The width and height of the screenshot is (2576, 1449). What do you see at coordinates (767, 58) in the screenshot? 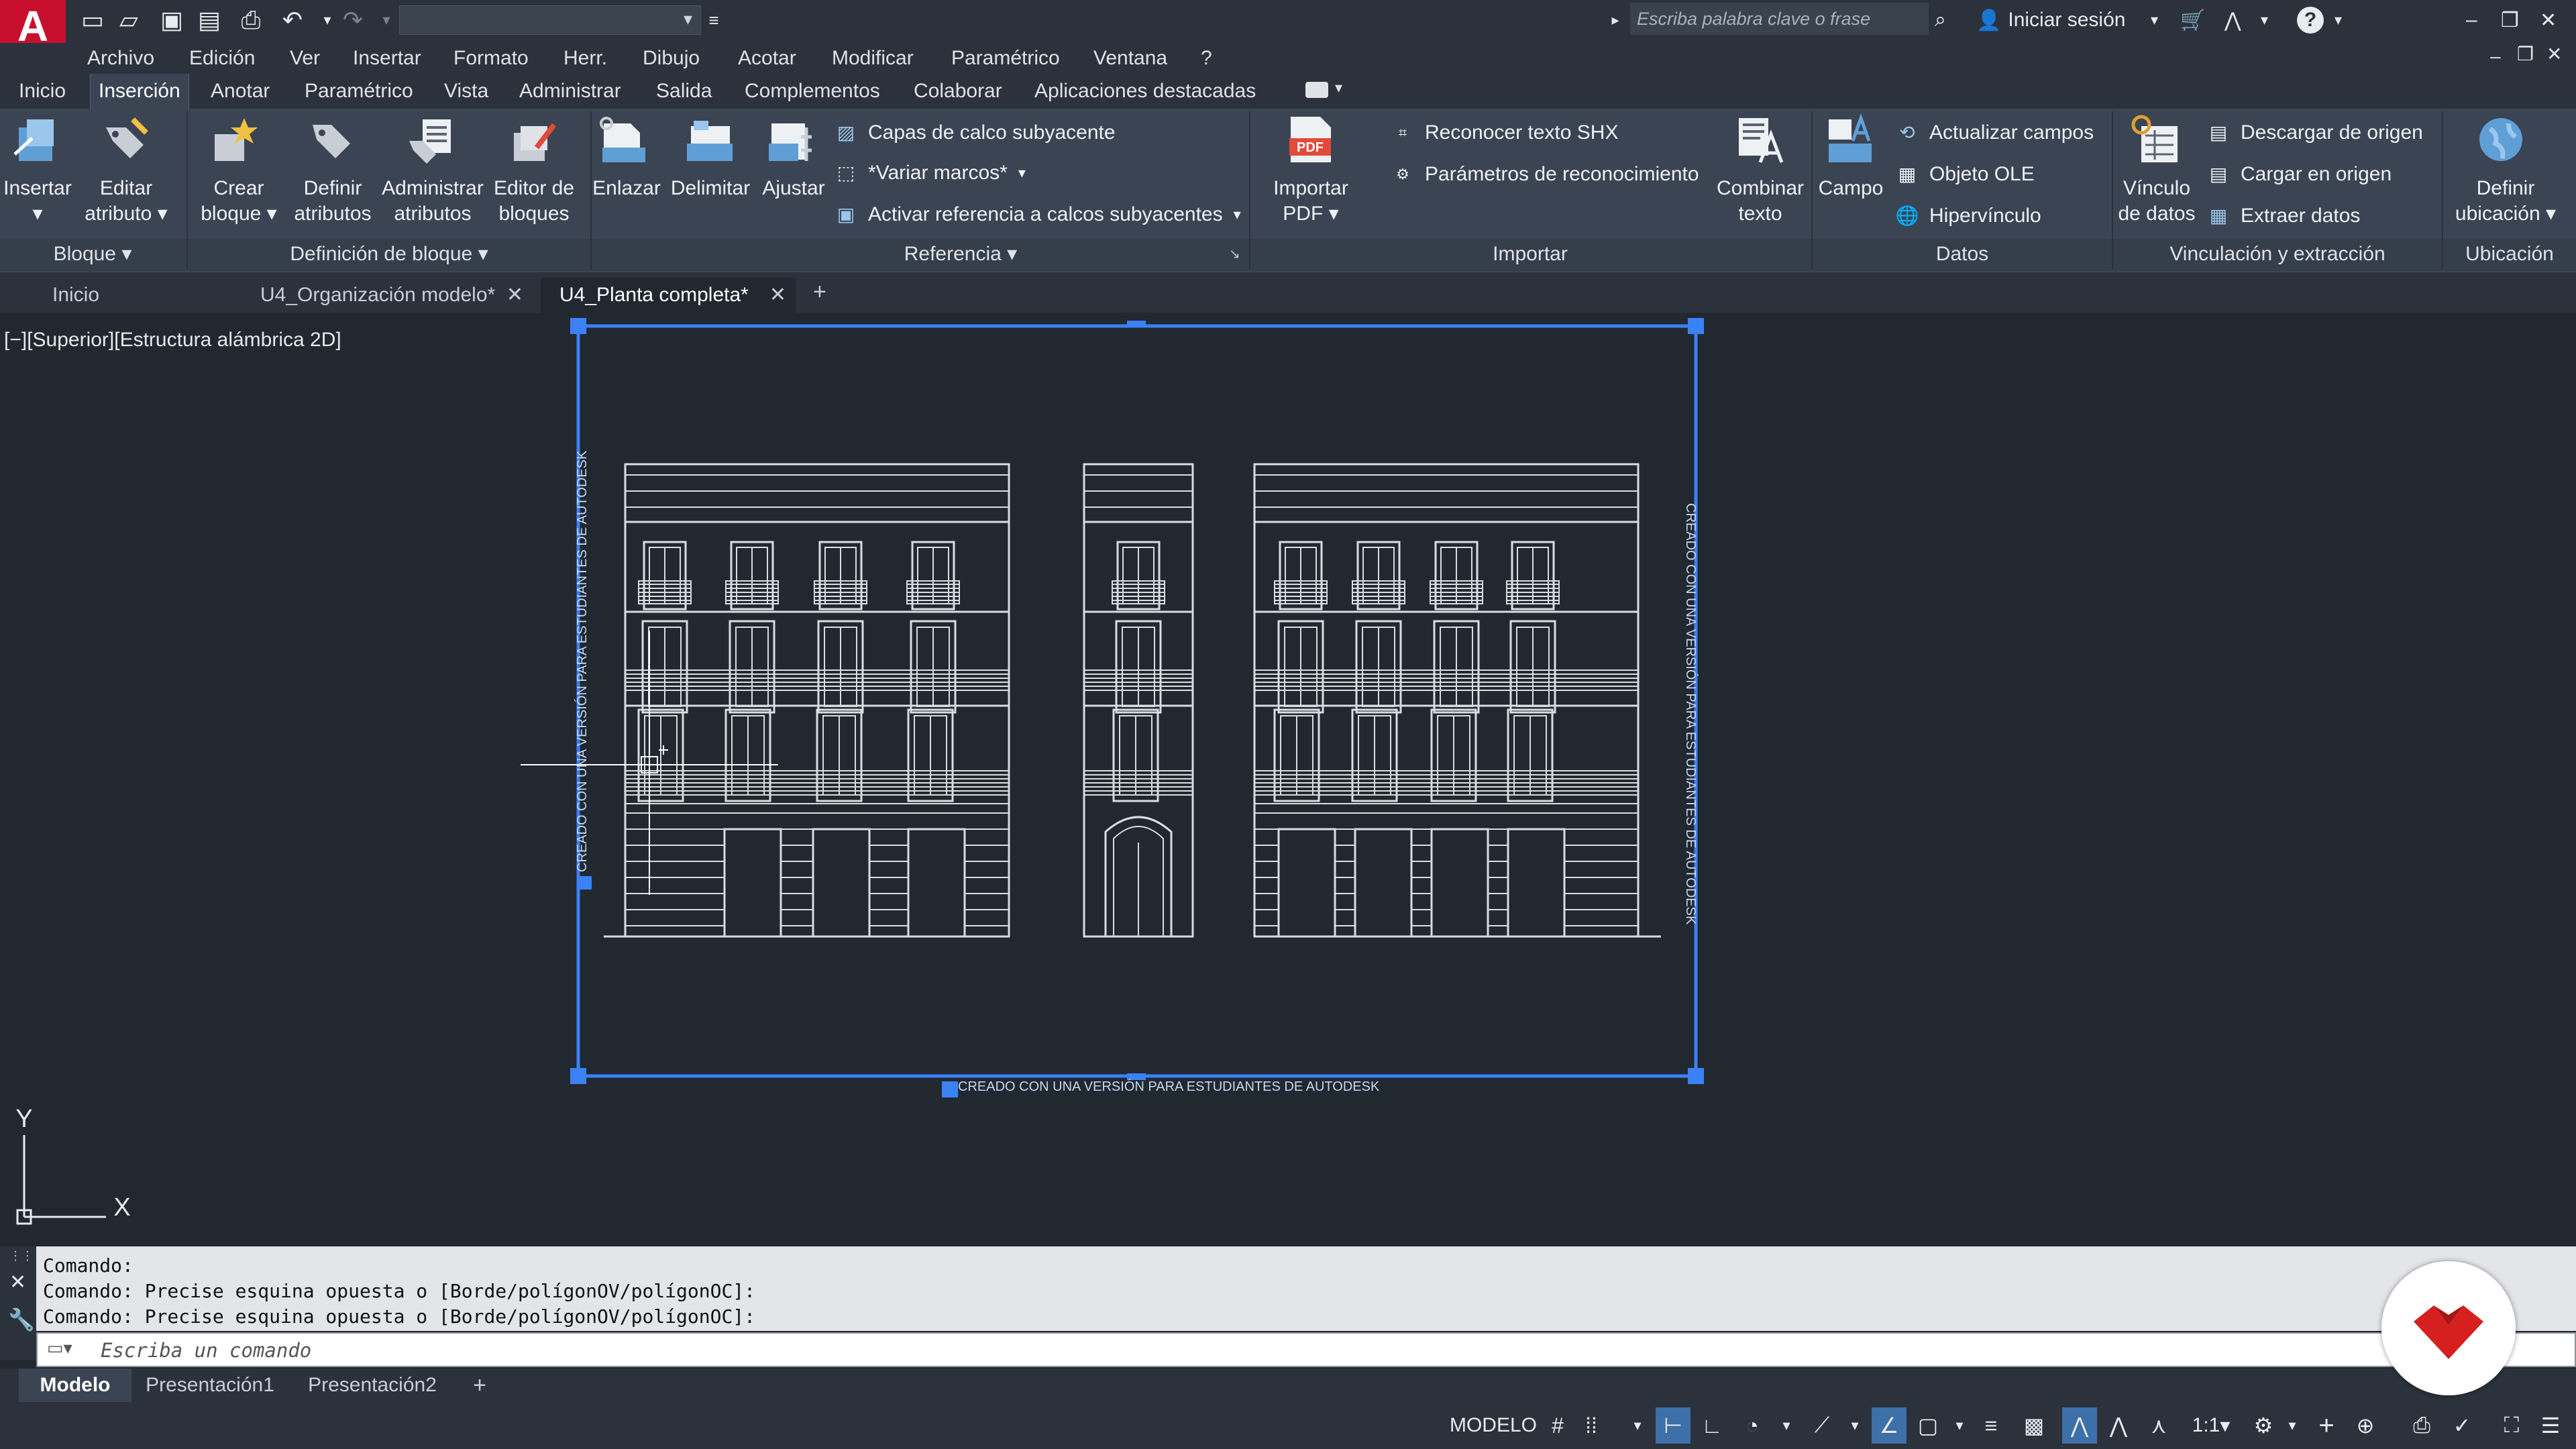
I see `menu-acotar: Acotar` at bounding box center [767, 58].